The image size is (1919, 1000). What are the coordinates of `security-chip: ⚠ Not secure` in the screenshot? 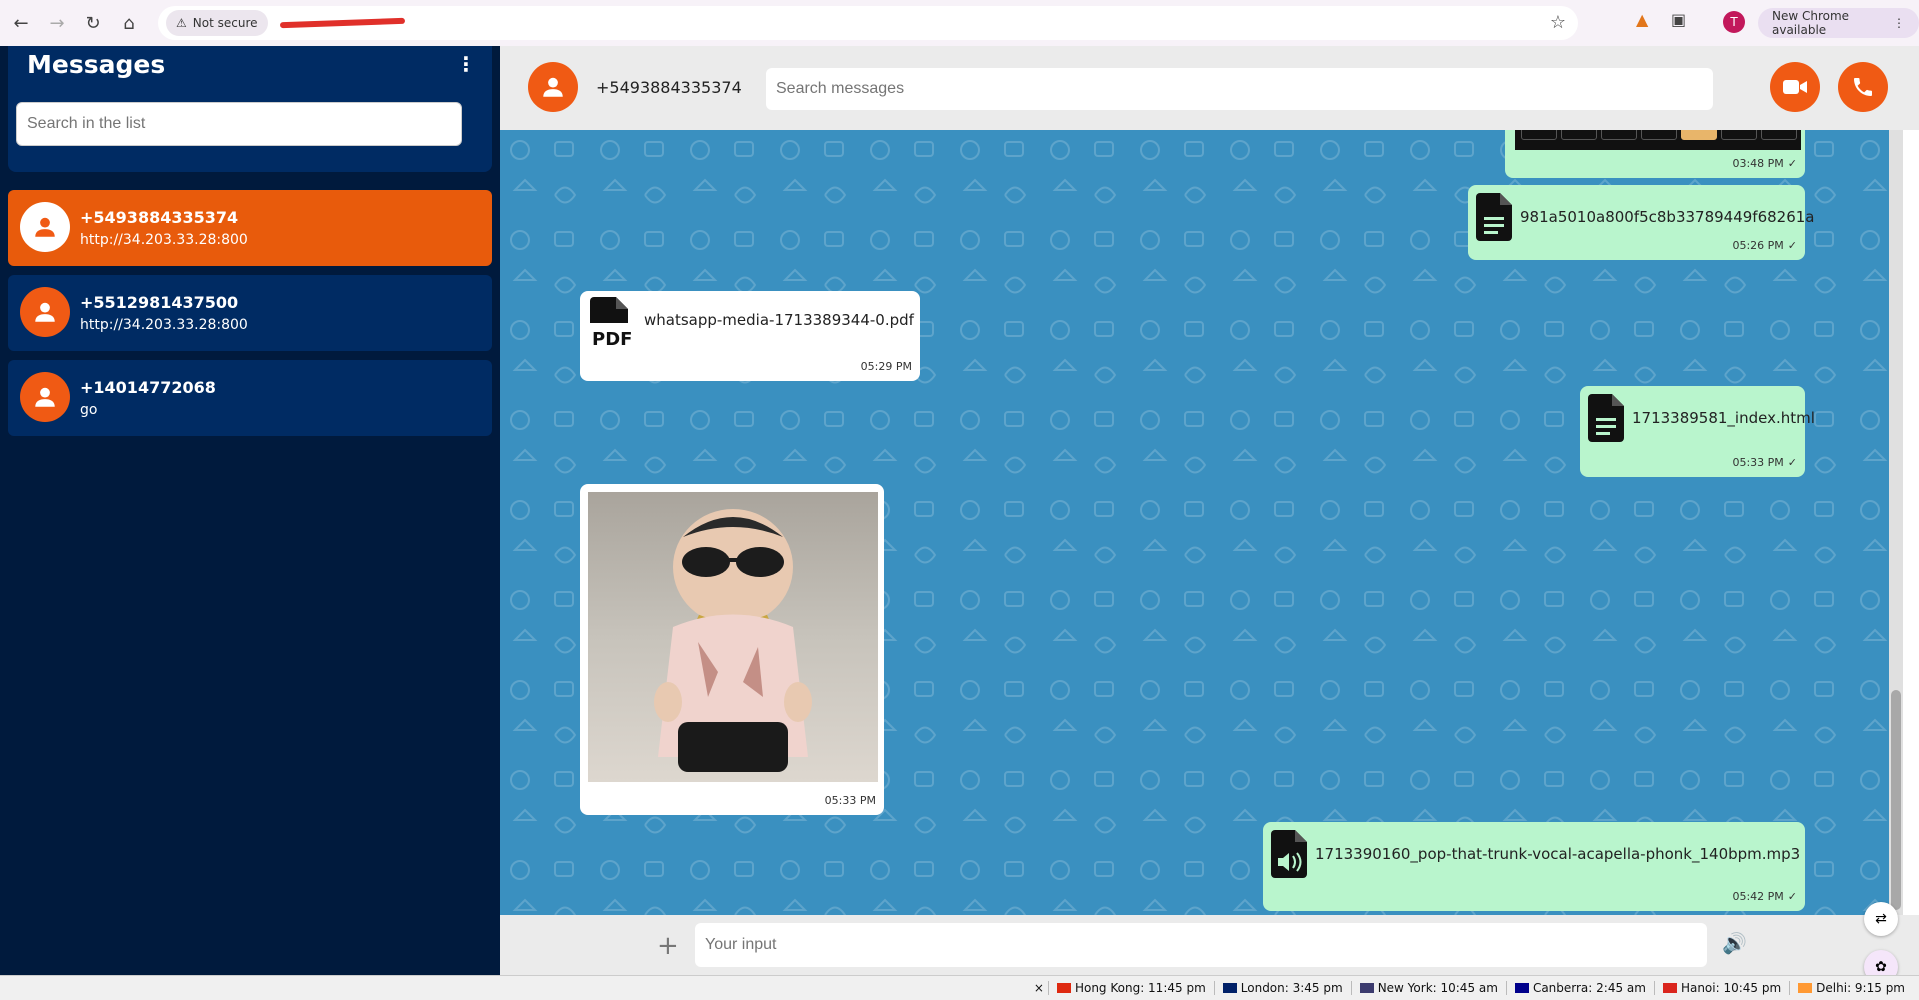 It's located at (217, 23).